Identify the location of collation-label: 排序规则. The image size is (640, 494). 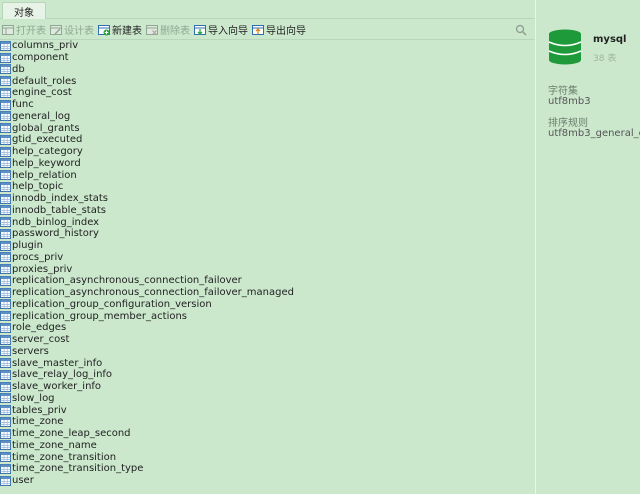
(568, 123).